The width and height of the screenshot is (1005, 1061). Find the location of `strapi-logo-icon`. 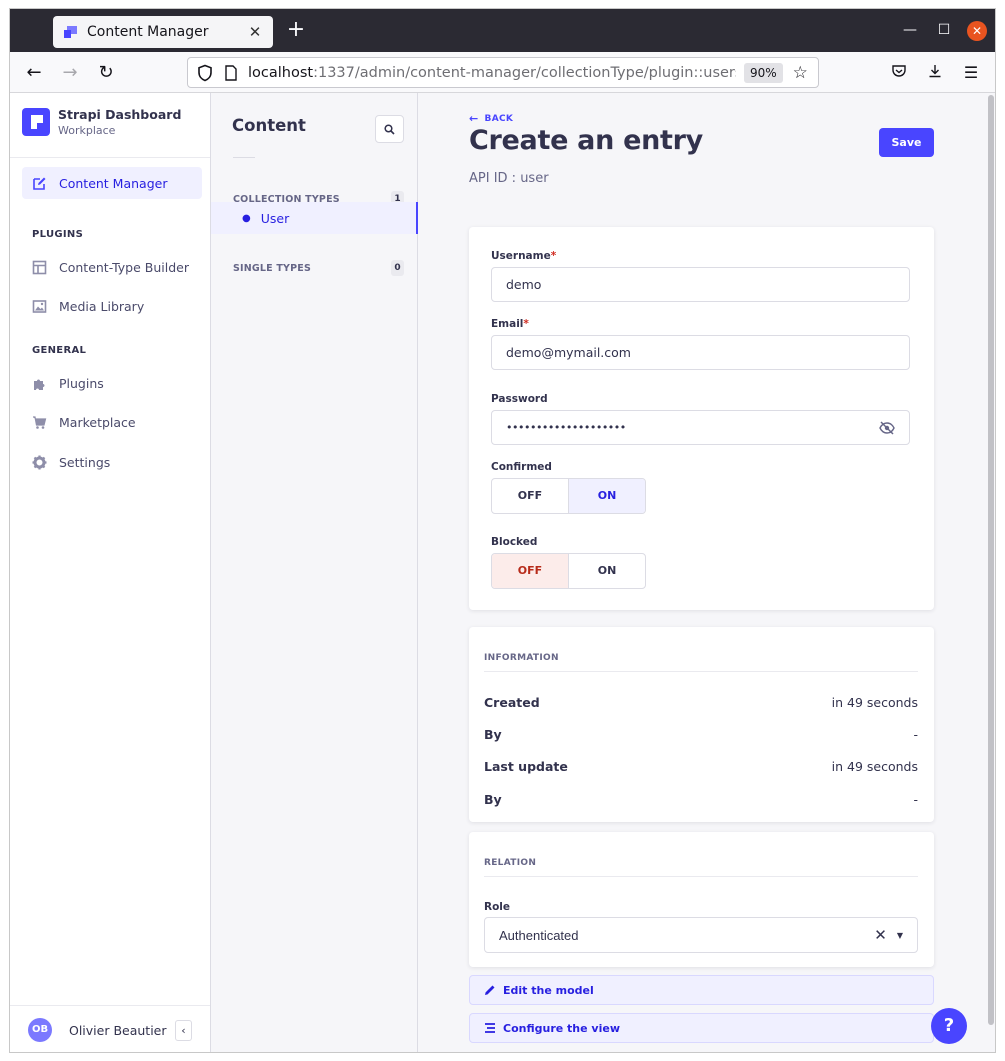

strapi-logo-icon is located at coordinates (36, 122).